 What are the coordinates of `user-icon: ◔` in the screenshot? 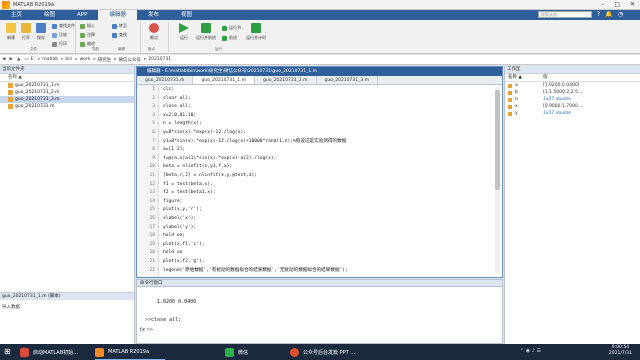 It's located at (620, 14).